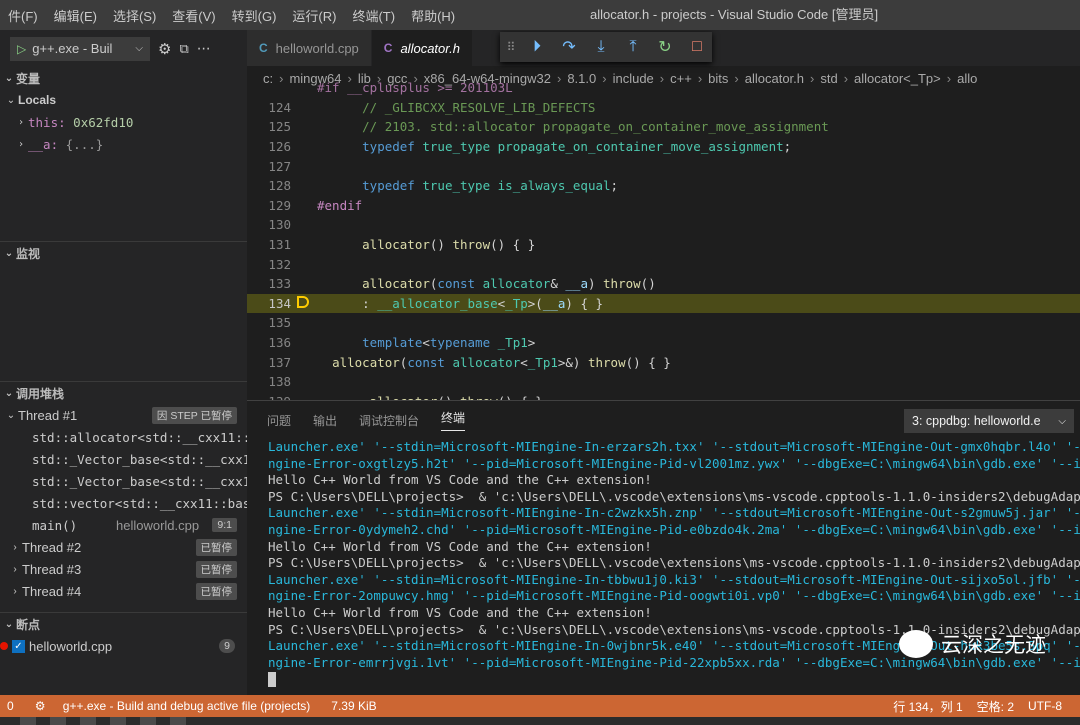 The image size is (1080, 725). I want to click on code-text: typedef true_type is_always_equal;, so click(490, 186).